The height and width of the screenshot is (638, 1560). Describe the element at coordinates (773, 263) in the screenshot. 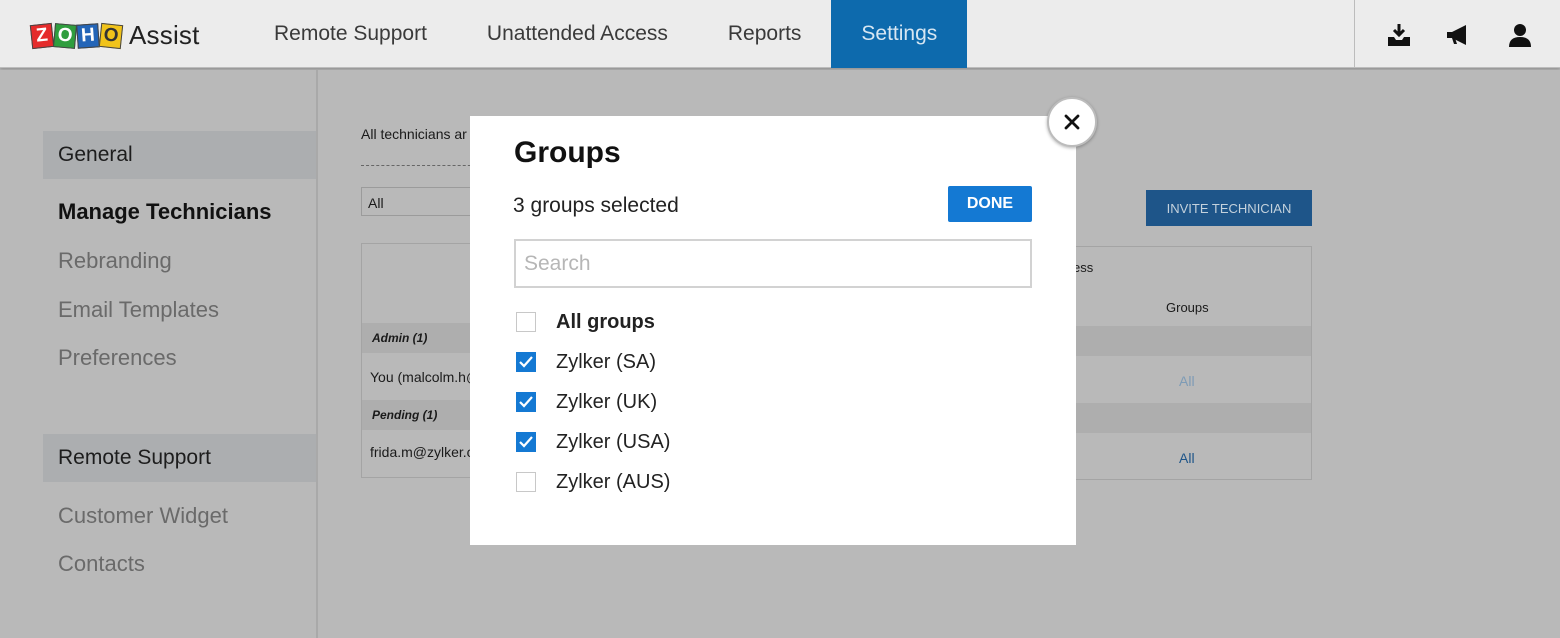

I see `group-search-input` at that location.